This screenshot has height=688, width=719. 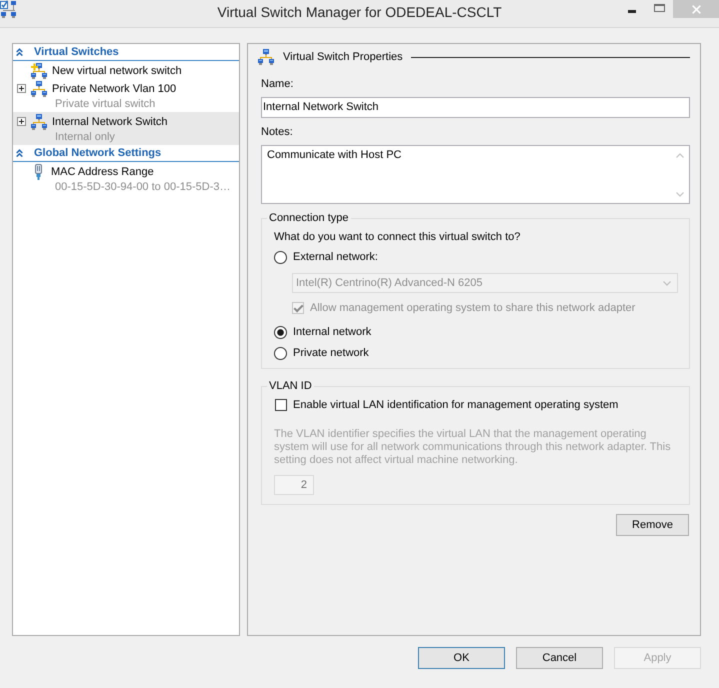 I want to click on plug-icon, so click(x=38, y=172).